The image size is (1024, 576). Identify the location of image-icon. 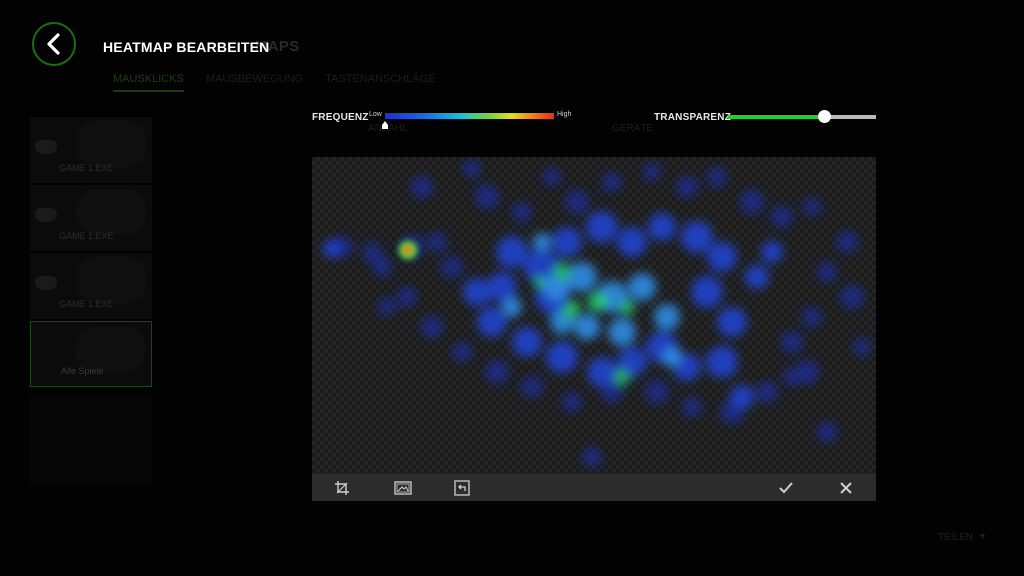
(403, 487).